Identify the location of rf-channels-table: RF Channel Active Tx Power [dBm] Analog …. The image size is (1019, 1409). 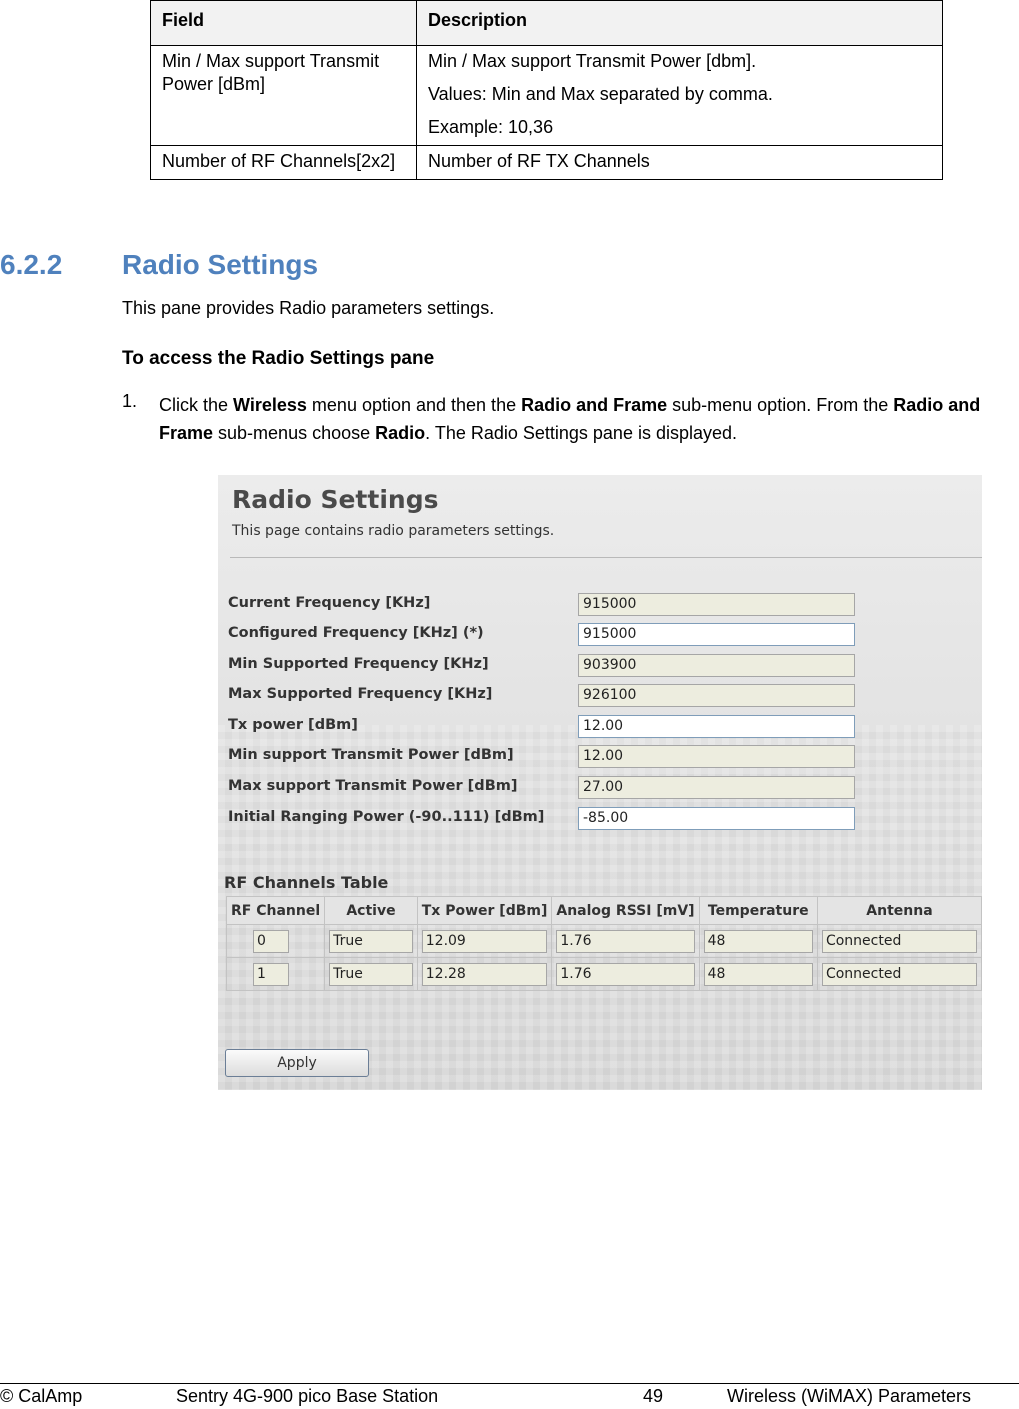
(603, 943).